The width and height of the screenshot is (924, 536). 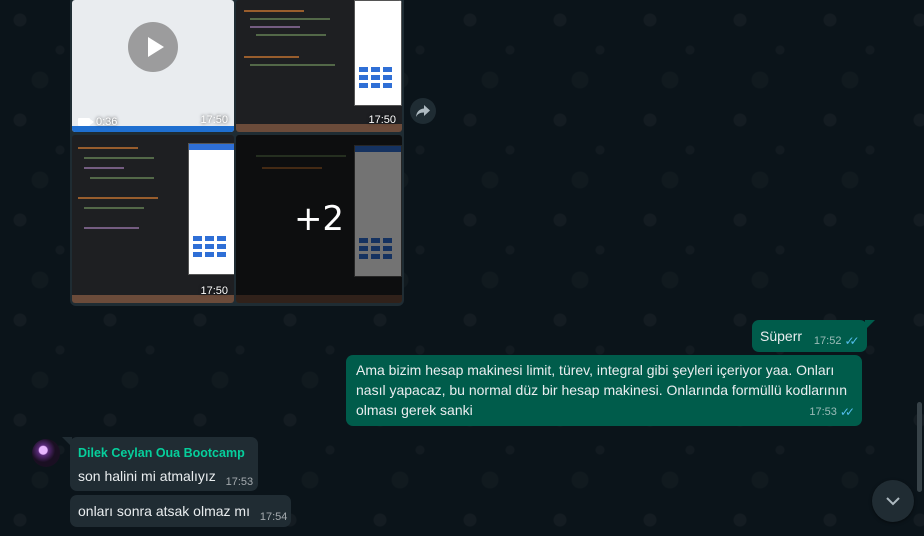 I want to click on sender-name: Dilek Ceylan Oua Bootcamp, so click(x=164, y=453).